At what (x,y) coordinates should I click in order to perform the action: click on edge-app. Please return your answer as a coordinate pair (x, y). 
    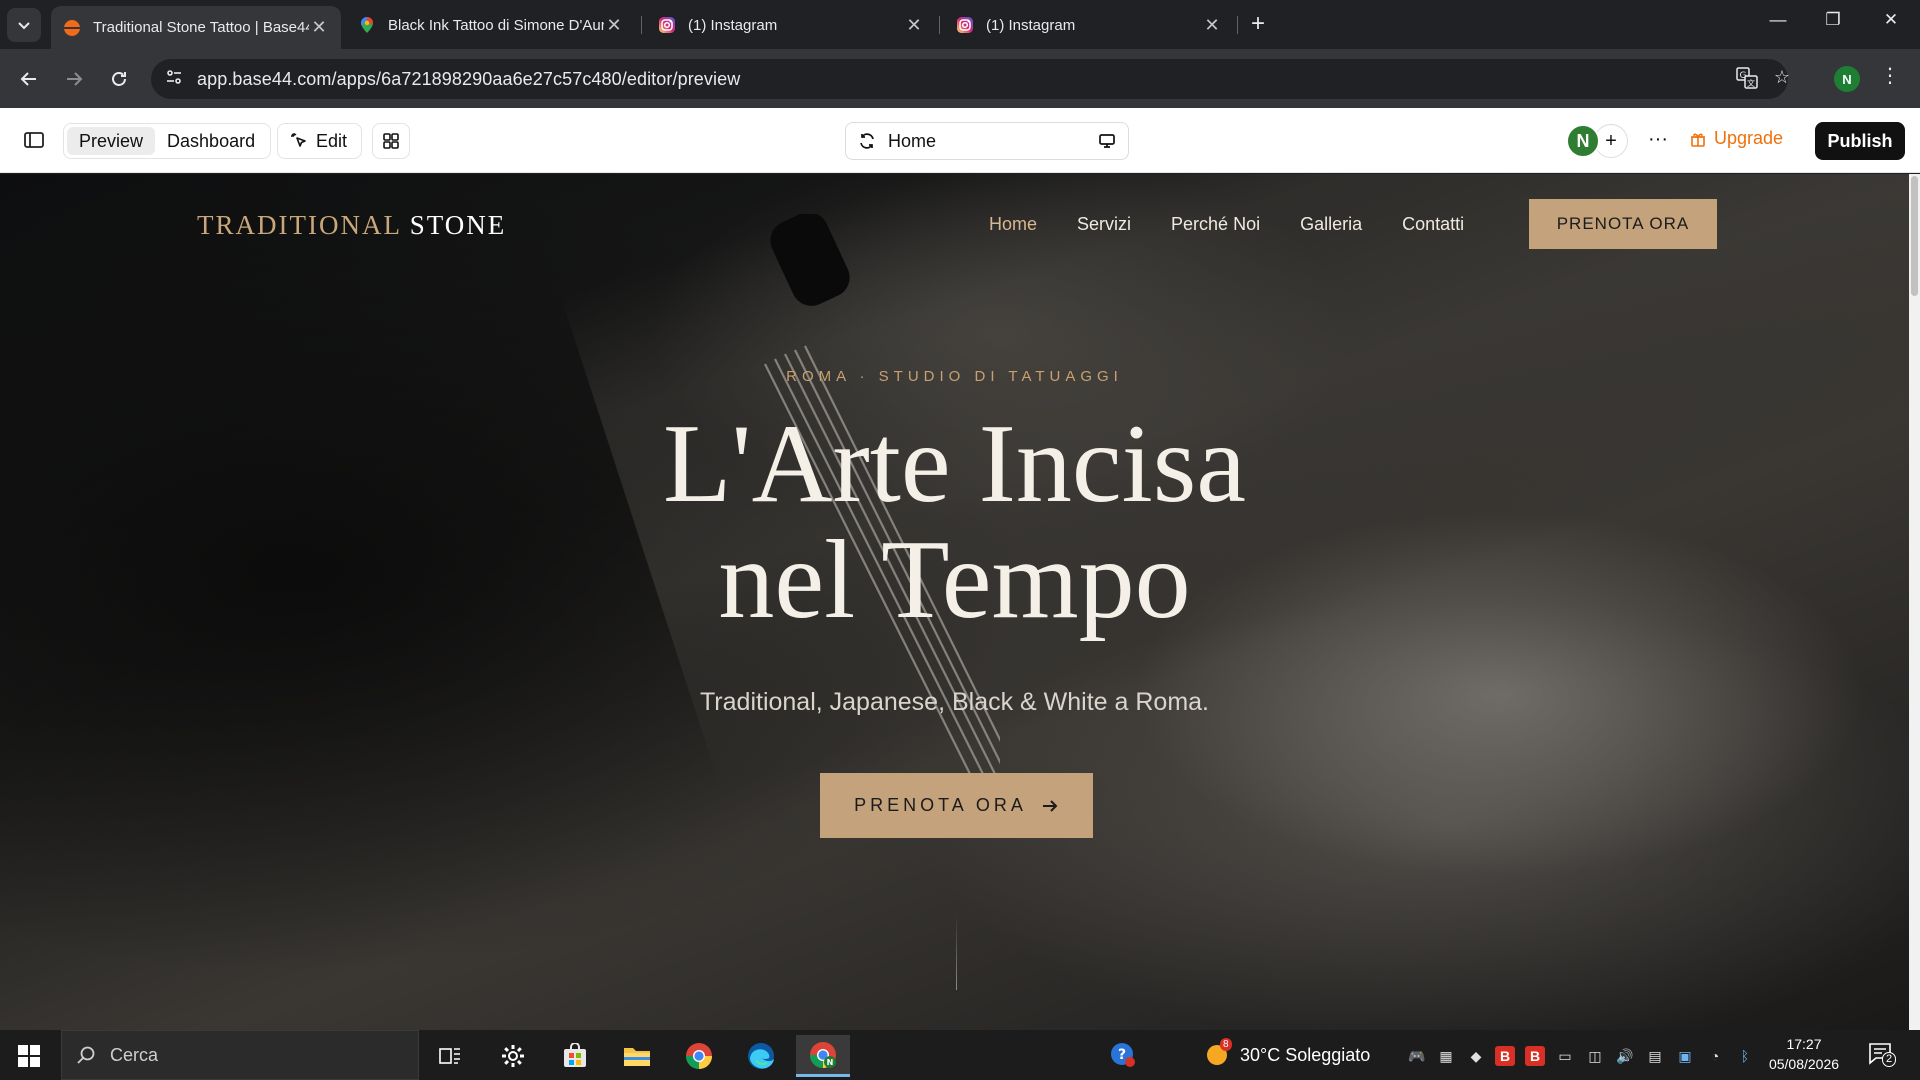
    Looking at the image, I should click on (761, 1056).